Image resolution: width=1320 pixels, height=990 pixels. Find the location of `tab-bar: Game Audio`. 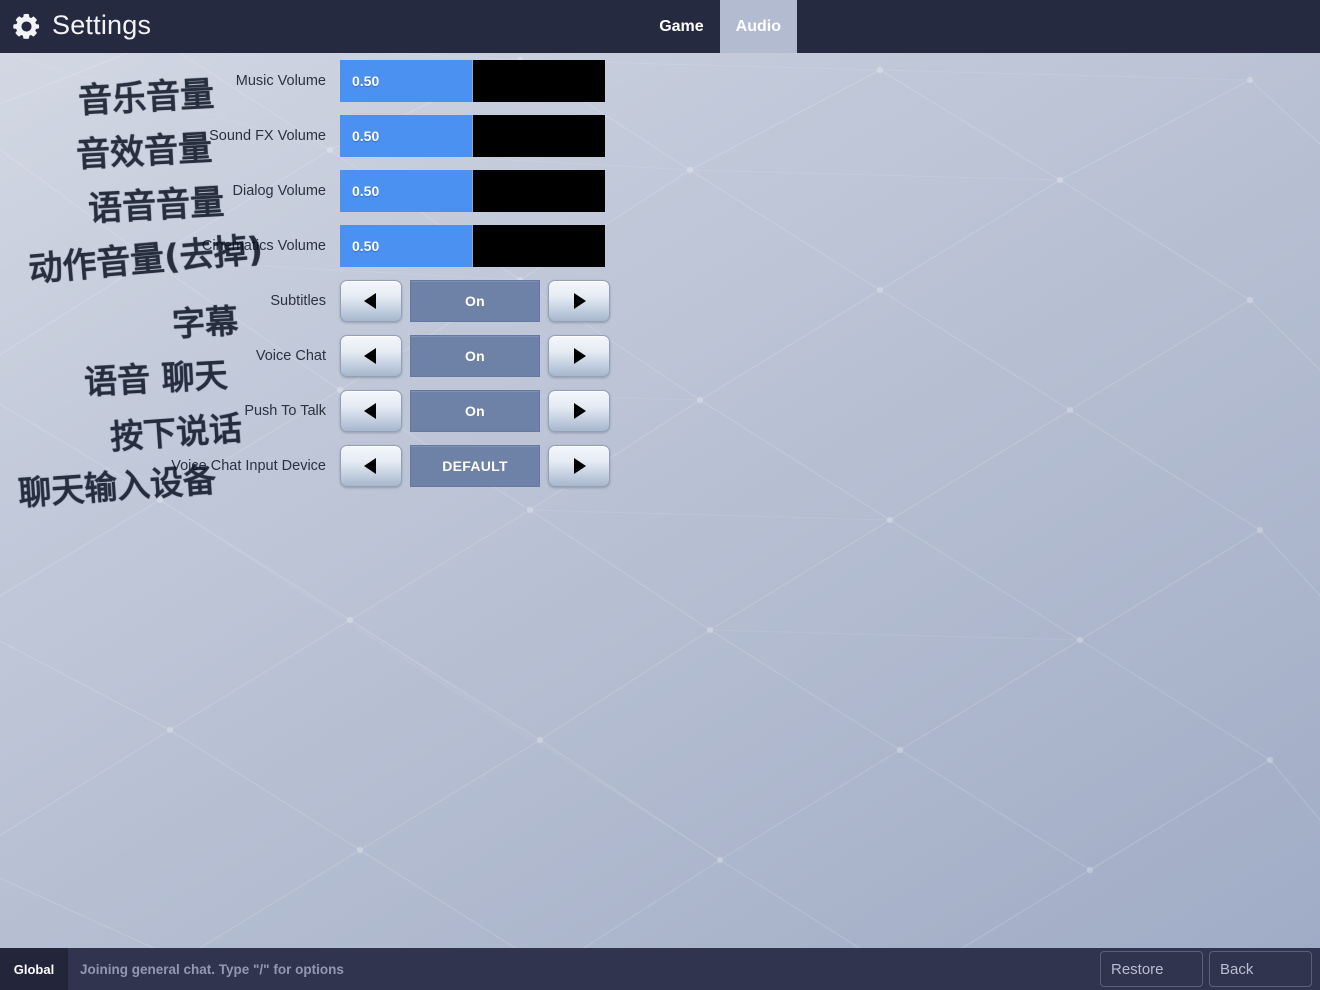

tab-bar: Game Audio is located at coordinates (720, 26).